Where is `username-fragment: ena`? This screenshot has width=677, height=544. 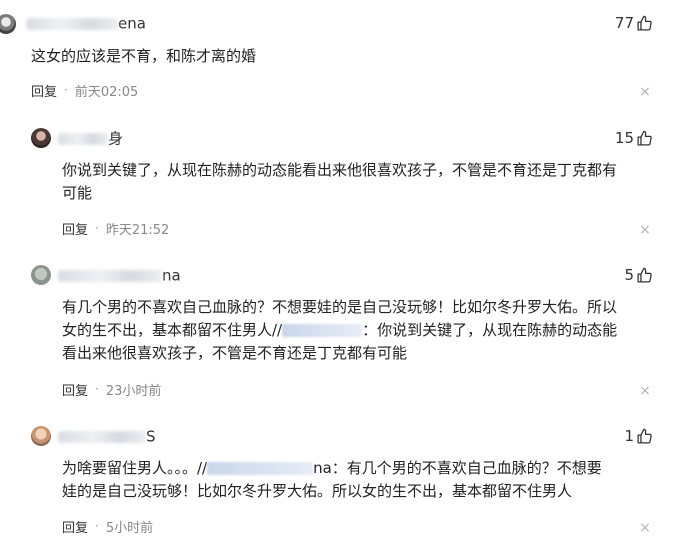
username-fragment: ena is located at coordinates (132, 23).